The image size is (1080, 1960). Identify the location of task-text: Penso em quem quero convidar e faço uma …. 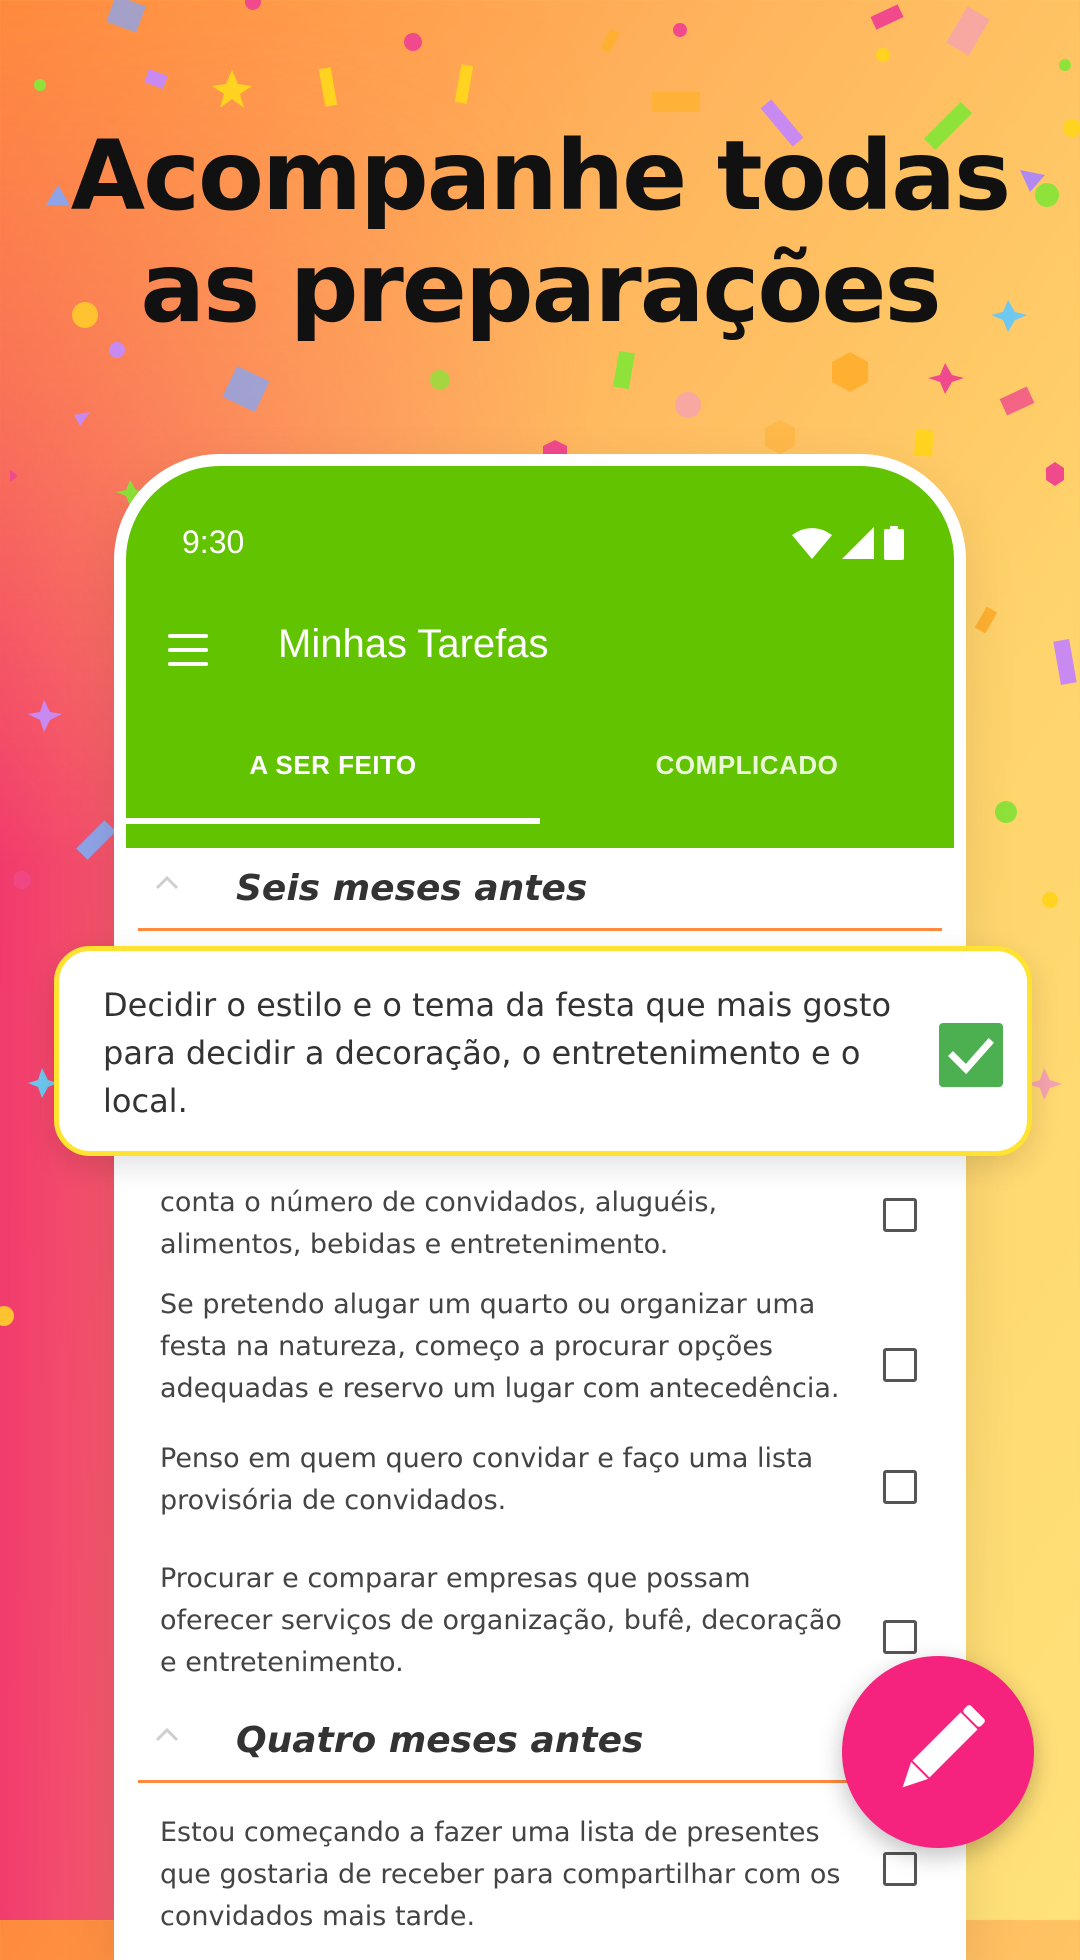
(487, 1479).